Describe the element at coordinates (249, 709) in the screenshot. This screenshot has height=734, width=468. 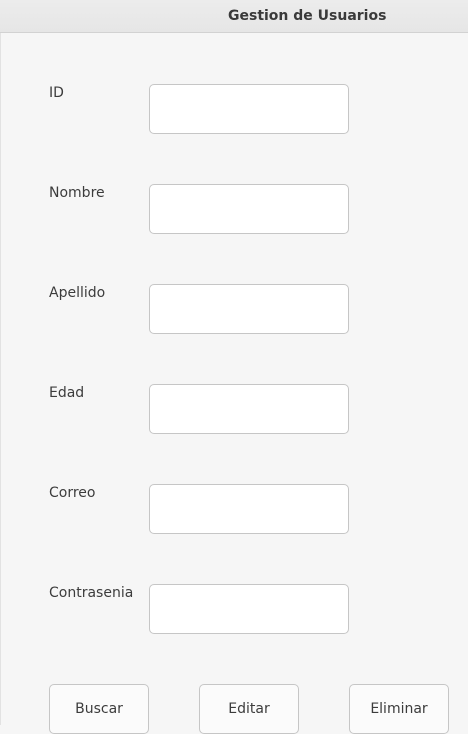
I see `editar-button: Editar` at that location.